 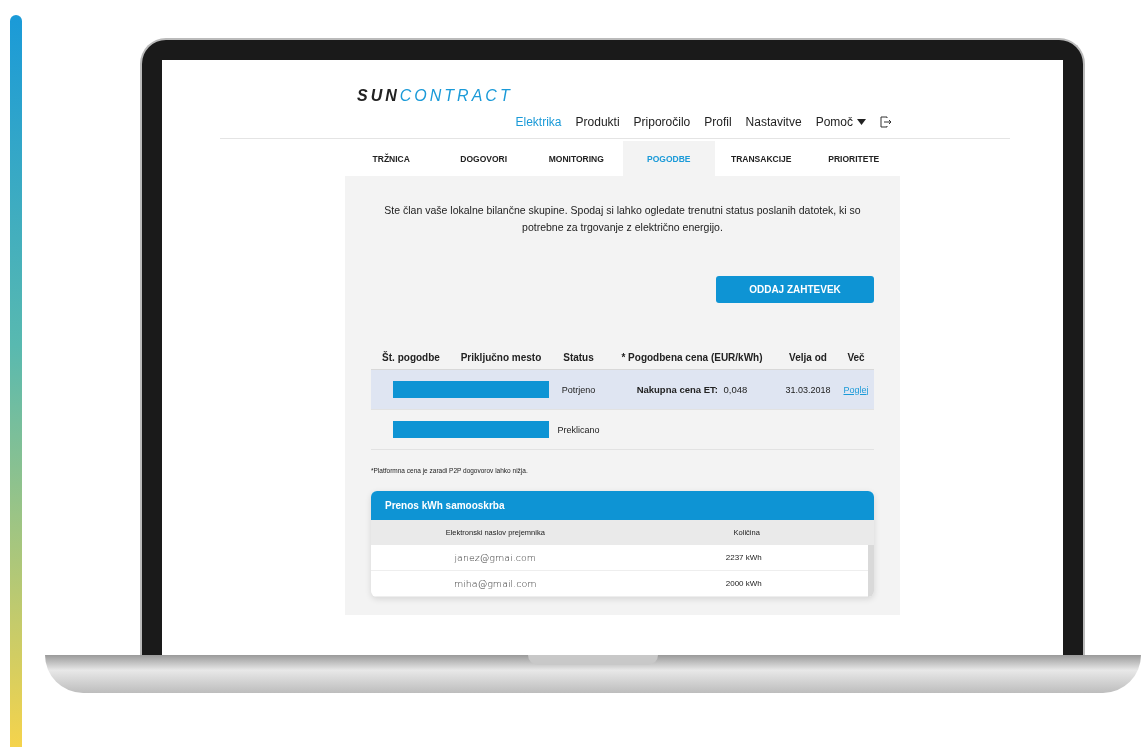 I want to click on column-header: Št. pogodbe, so click(x=411, y=357).